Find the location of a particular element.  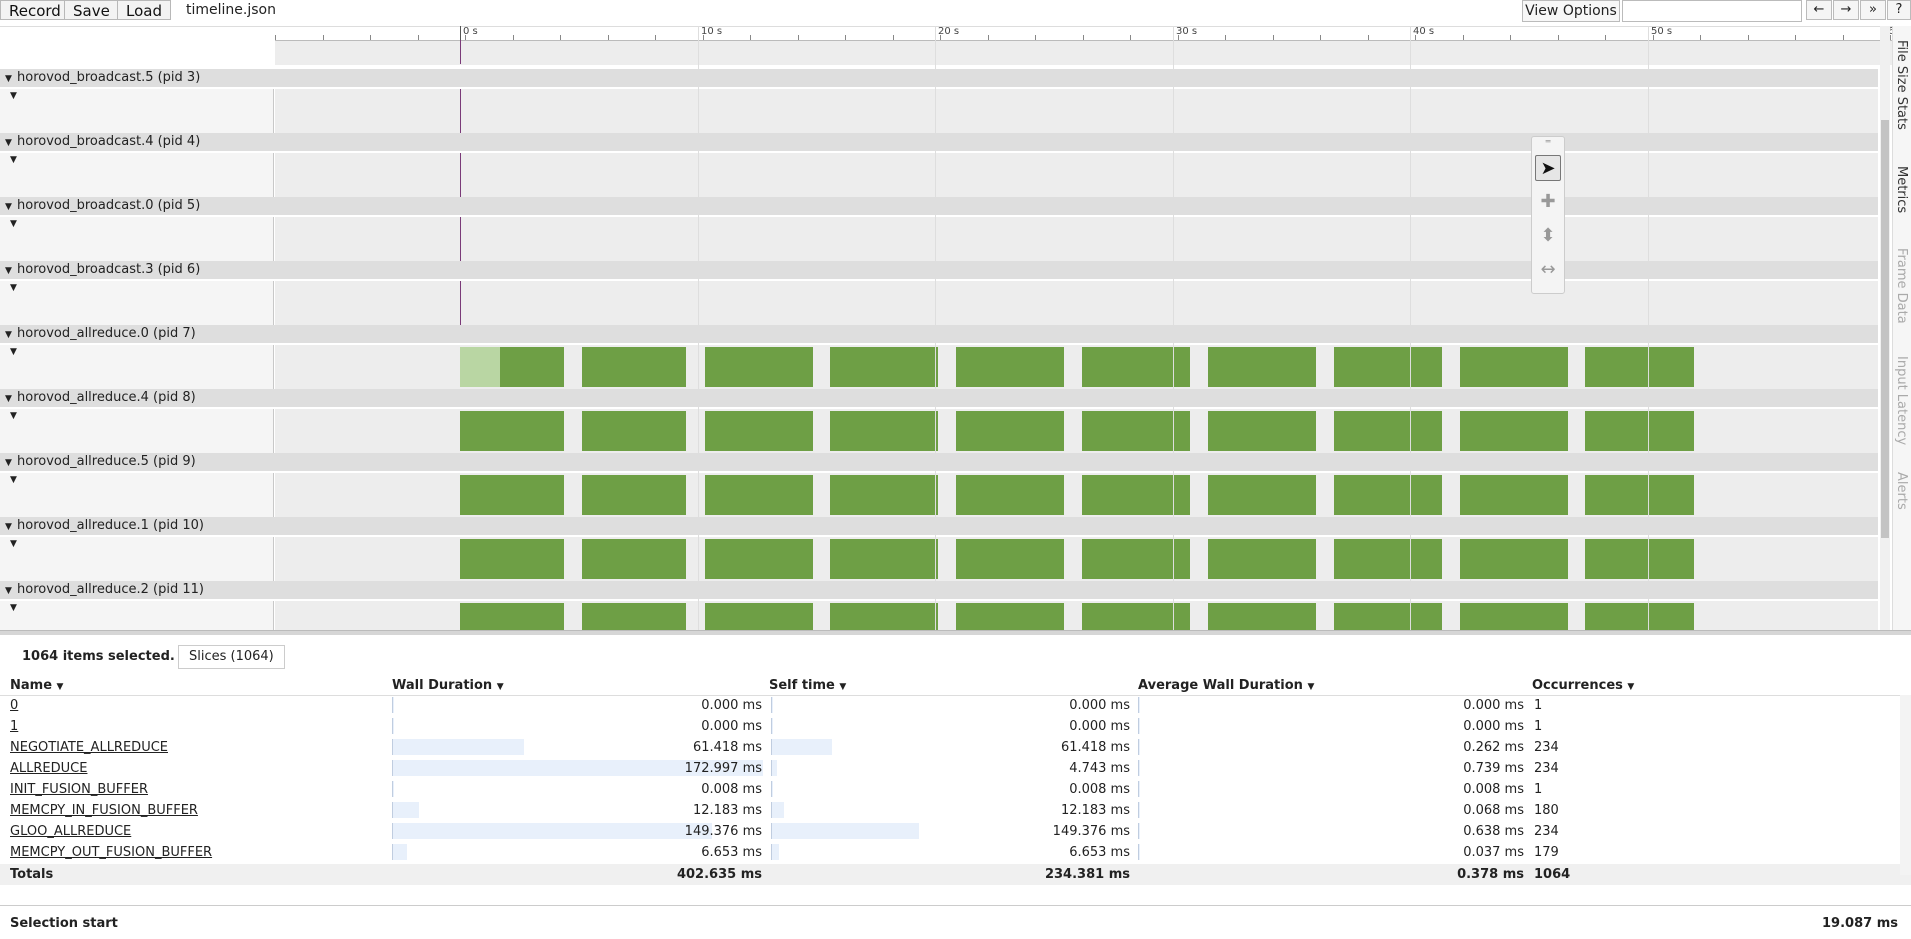

process-header: ▼ horovod_allreduce.5 (pid 9) is located at coordinates (939, 462).